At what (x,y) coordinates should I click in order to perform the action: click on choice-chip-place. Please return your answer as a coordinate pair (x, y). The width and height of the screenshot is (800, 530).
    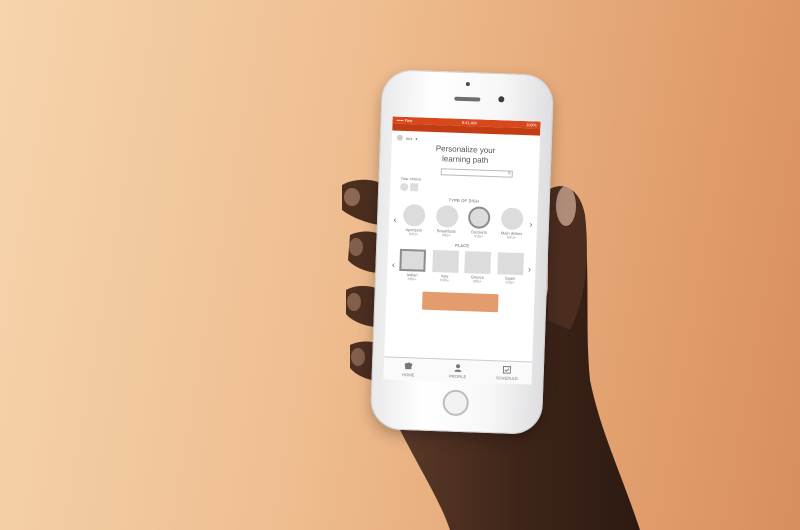
    Looking at the image, I should click on (414, 187).